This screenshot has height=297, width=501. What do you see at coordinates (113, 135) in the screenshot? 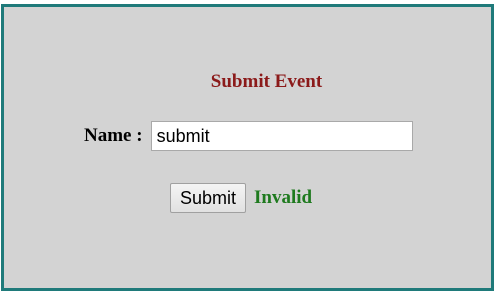
I see `name-label: Name :` at bounding box center [113, 135].